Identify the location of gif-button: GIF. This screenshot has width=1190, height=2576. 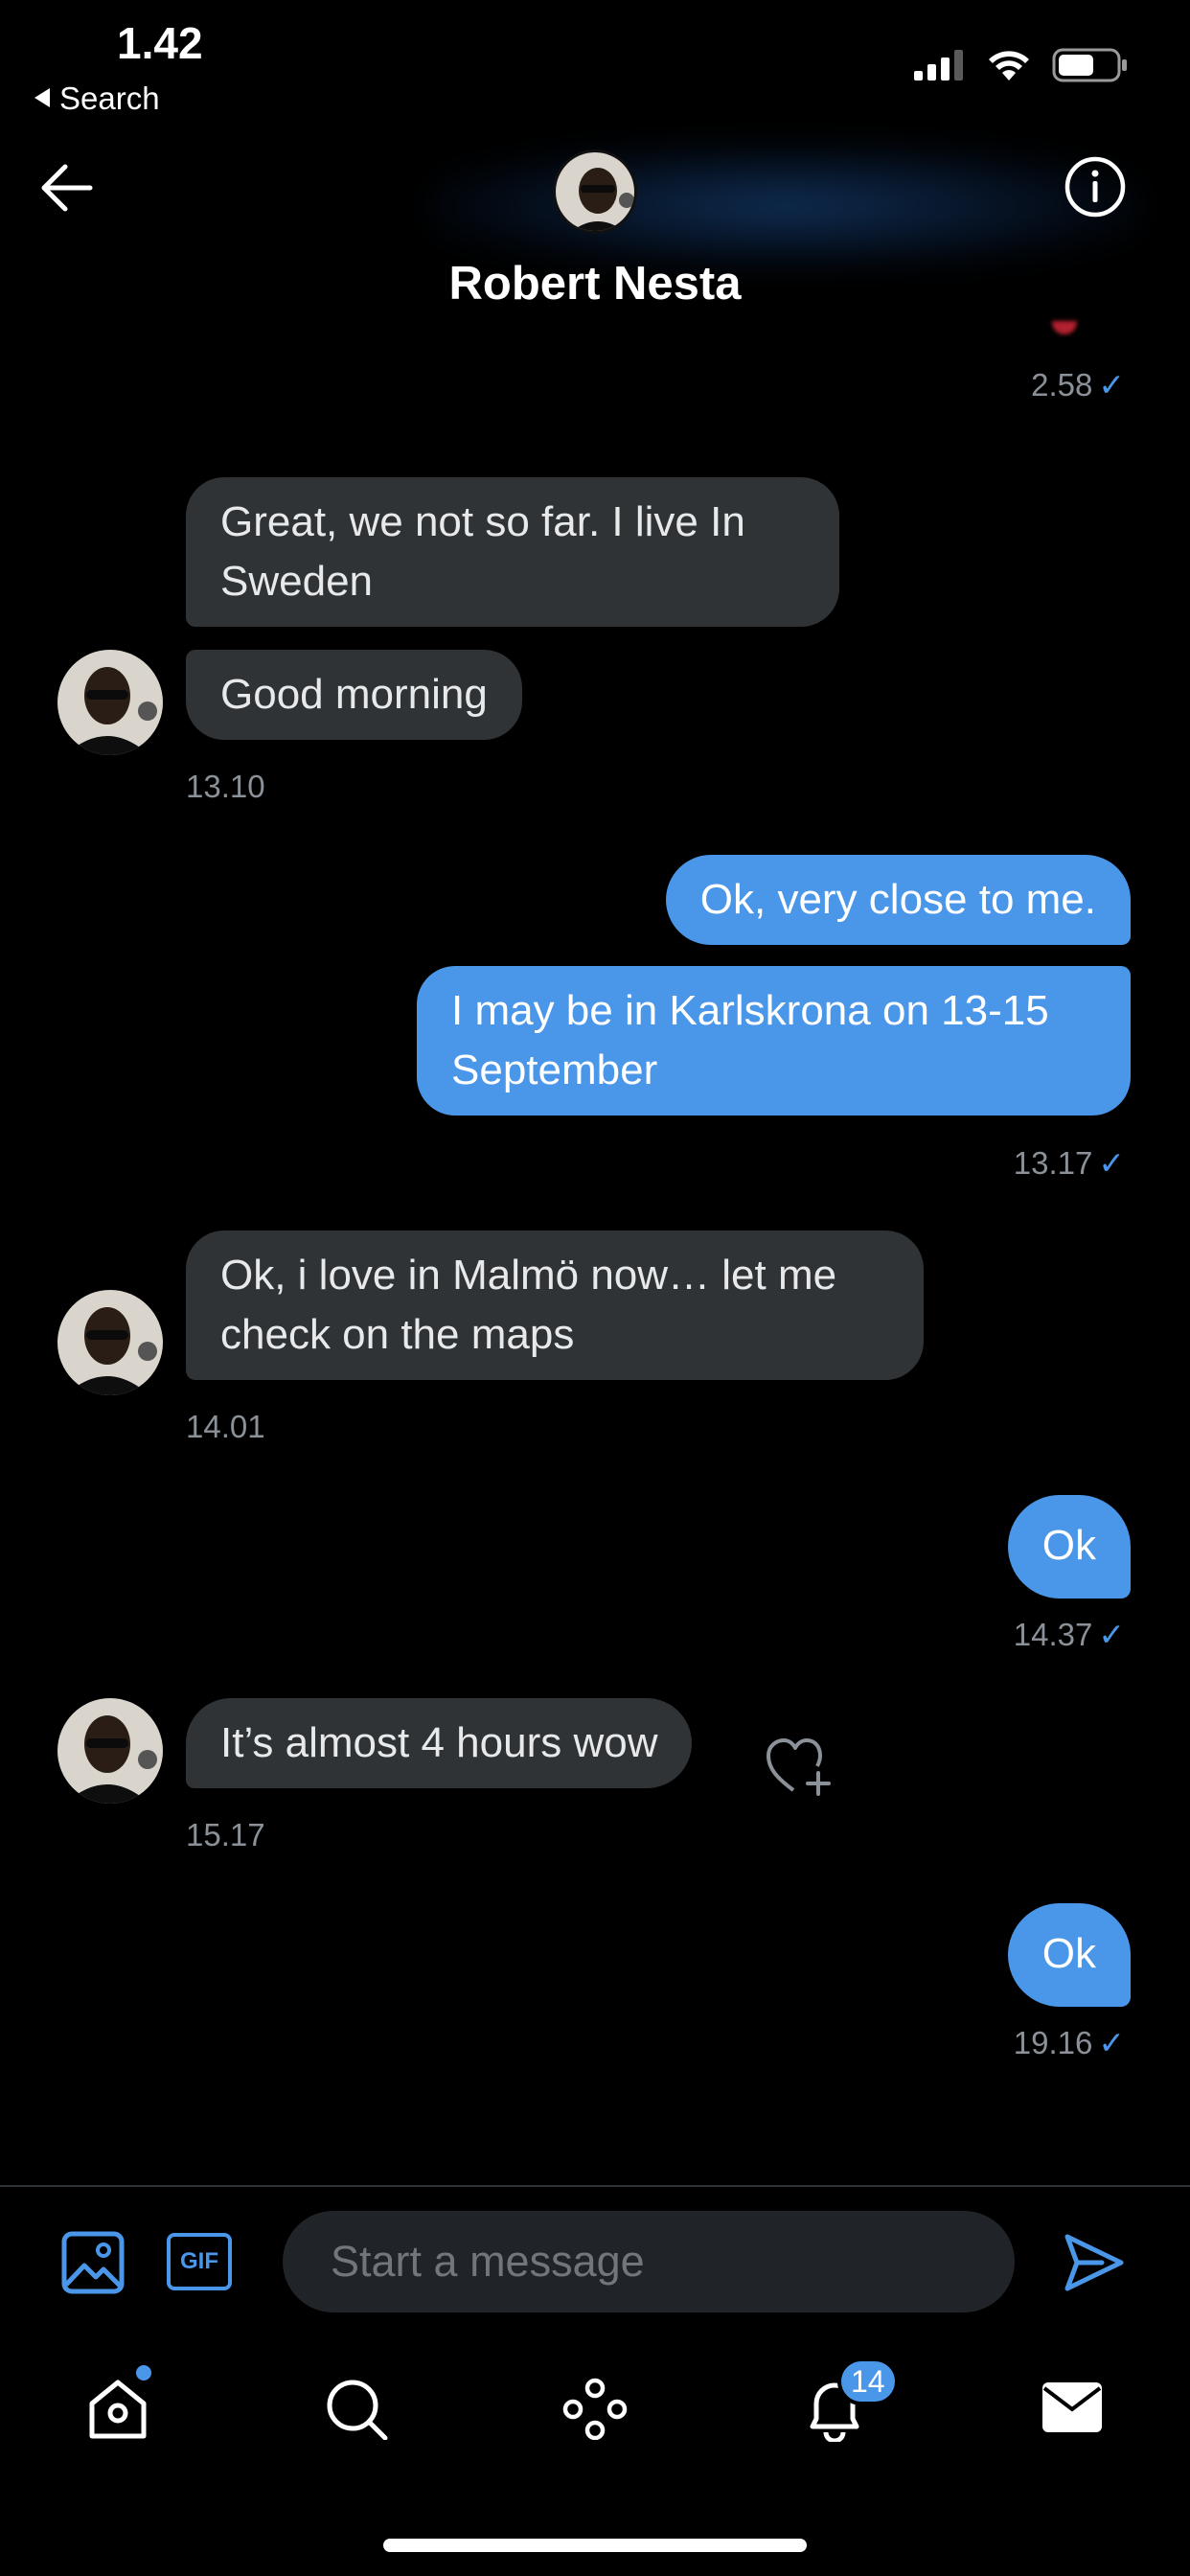
(199, 2261).